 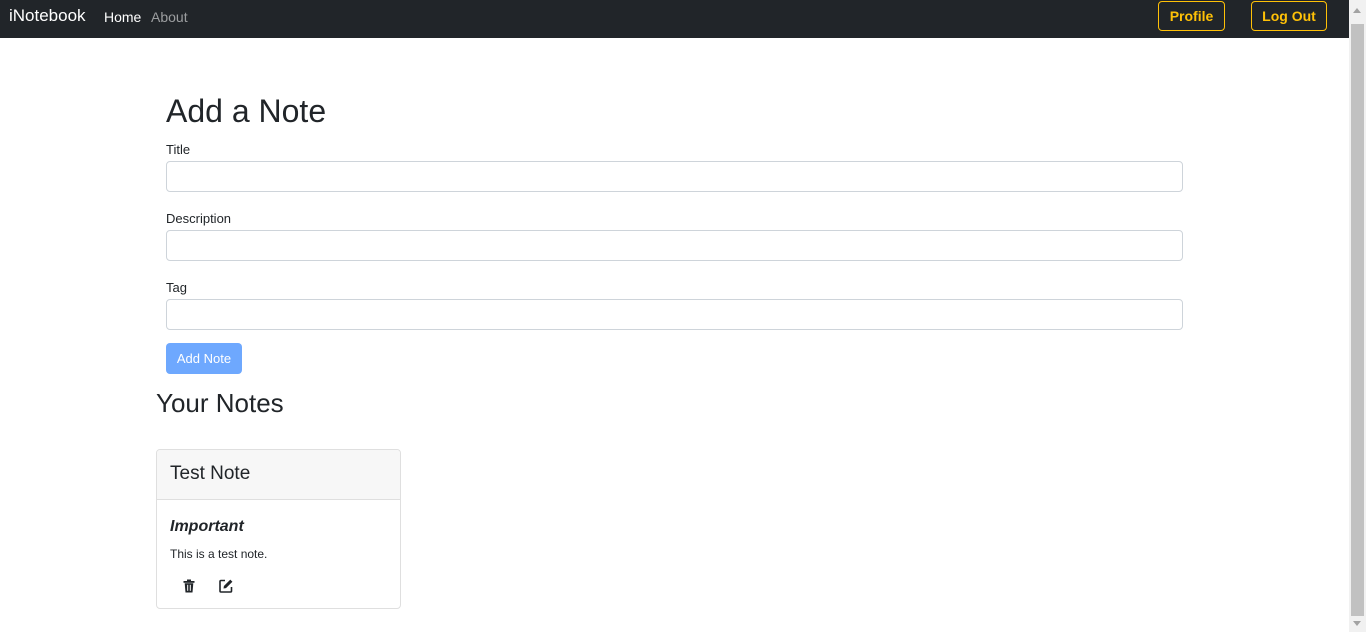 I want to click on title-label: Title, so click(x=178, y=149).